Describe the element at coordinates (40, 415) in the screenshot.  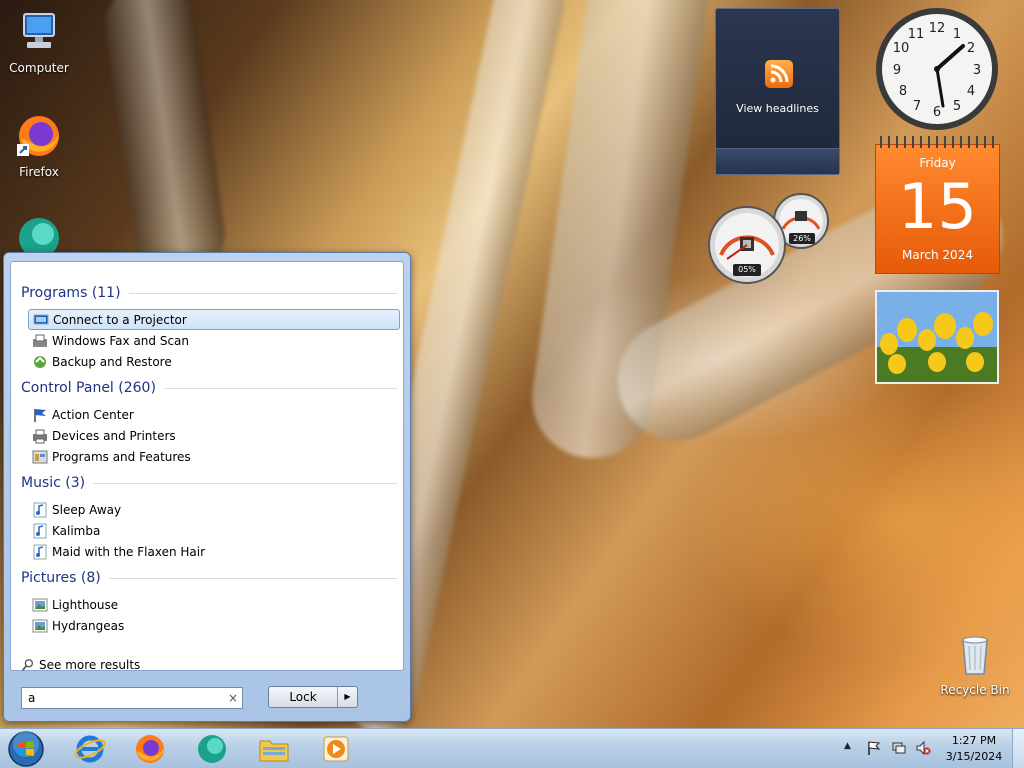
I see `flag-icon` at that location.